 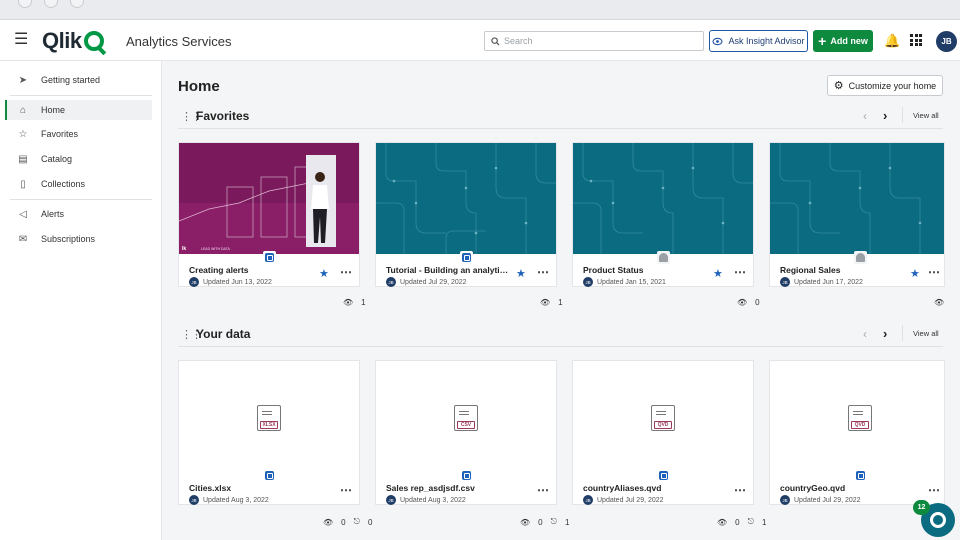 What do you see at coordinates (79, 80) in the screenshot?
I see `sidebar-item-getting-started: ➤ Getting started` at bounding box center [79, 80].